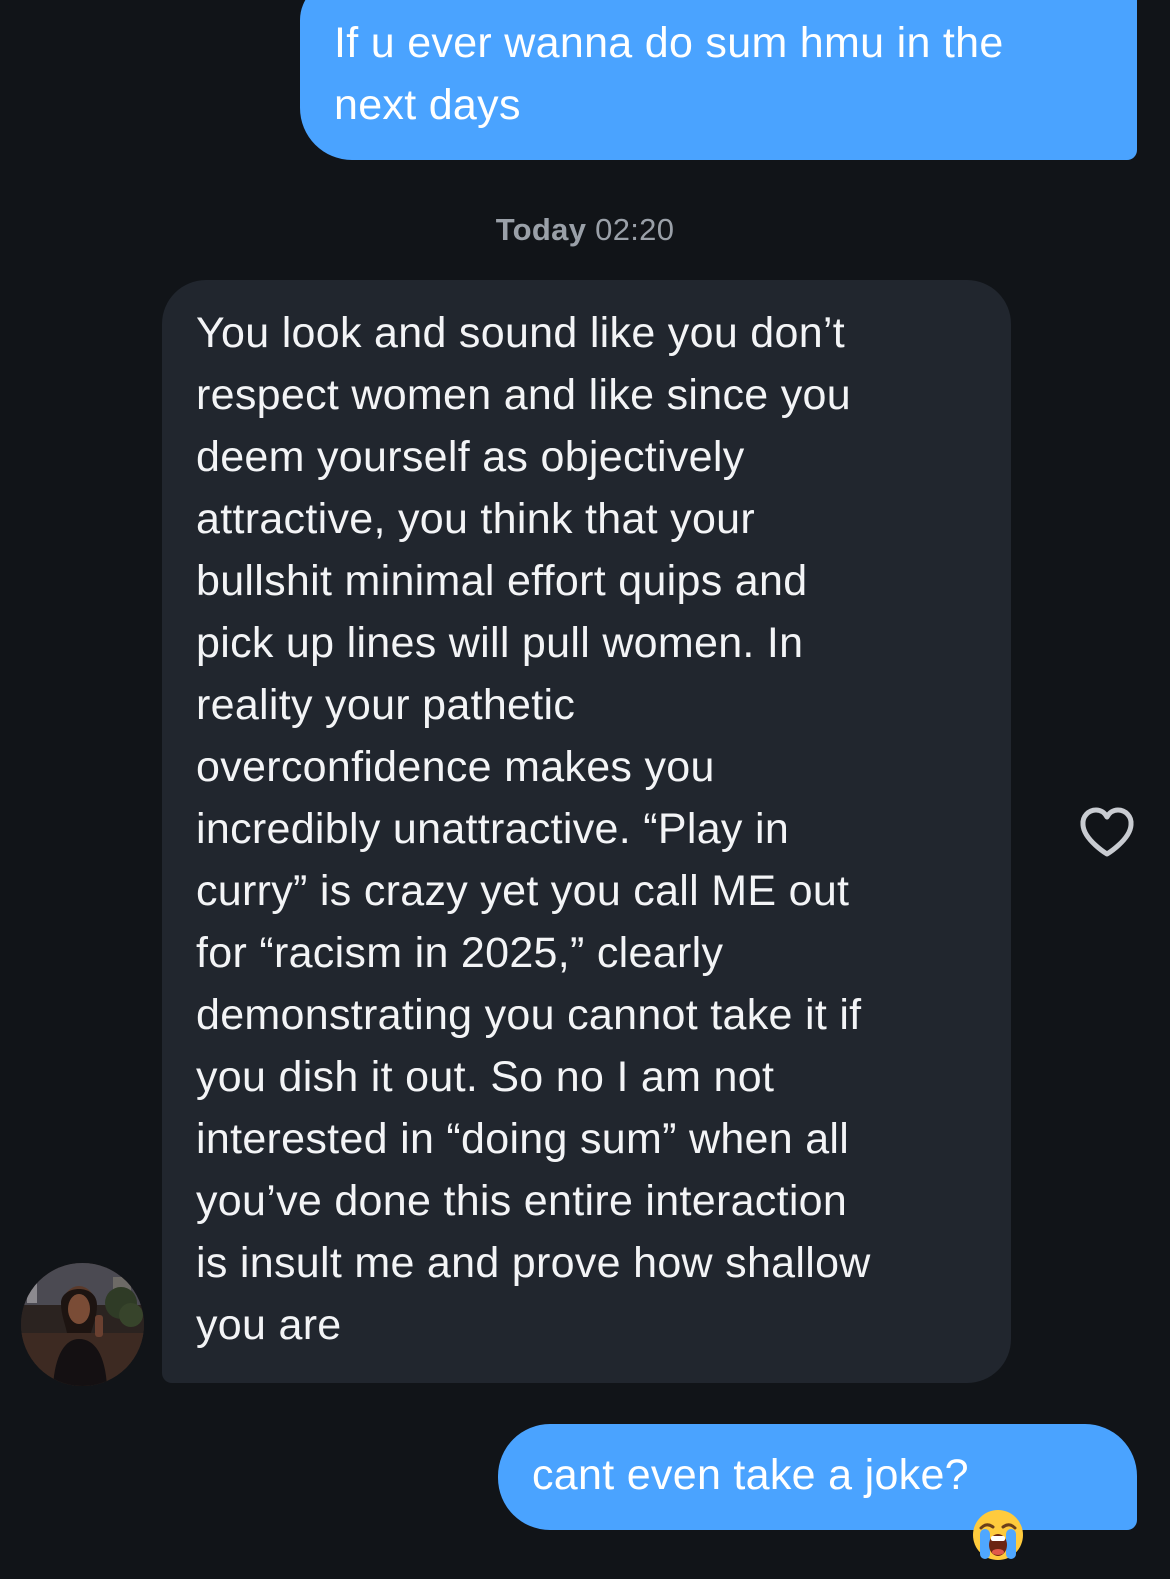  Describe the element at coordinates (750, 1475) in the screenshot. I see `sent-message-text: cant even take a joke?` at that location.